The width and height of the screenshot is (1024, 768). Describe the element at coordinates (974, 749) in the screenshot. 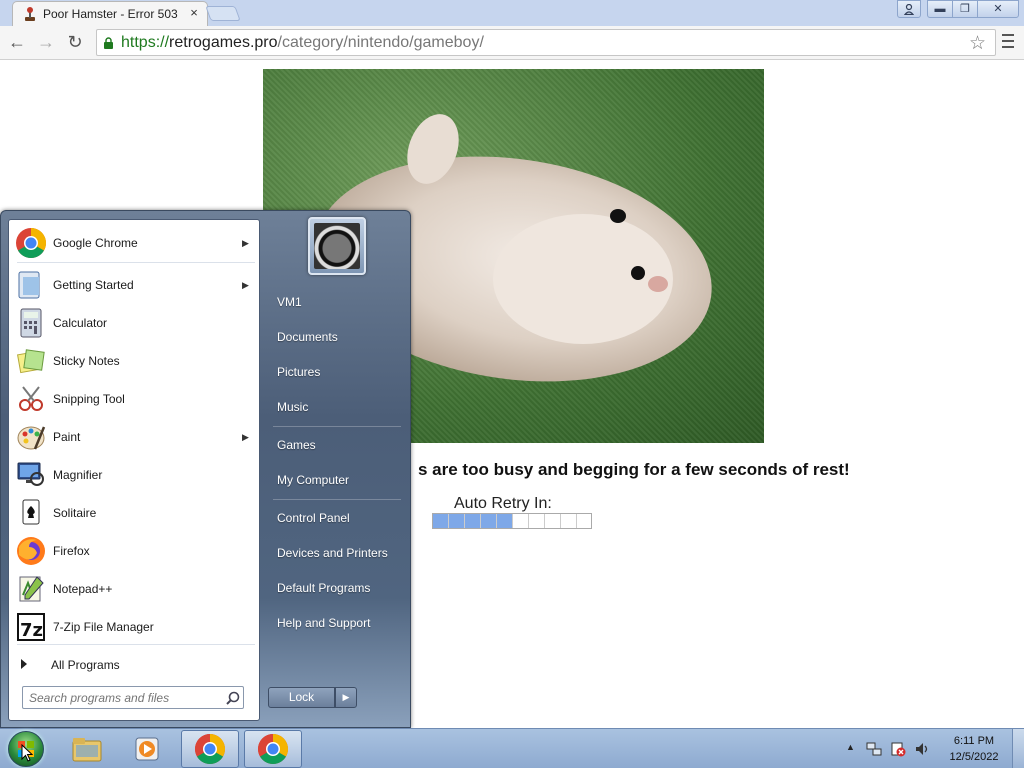

I see `system-clock: 6:11 PM 12/5/2022` at that location.